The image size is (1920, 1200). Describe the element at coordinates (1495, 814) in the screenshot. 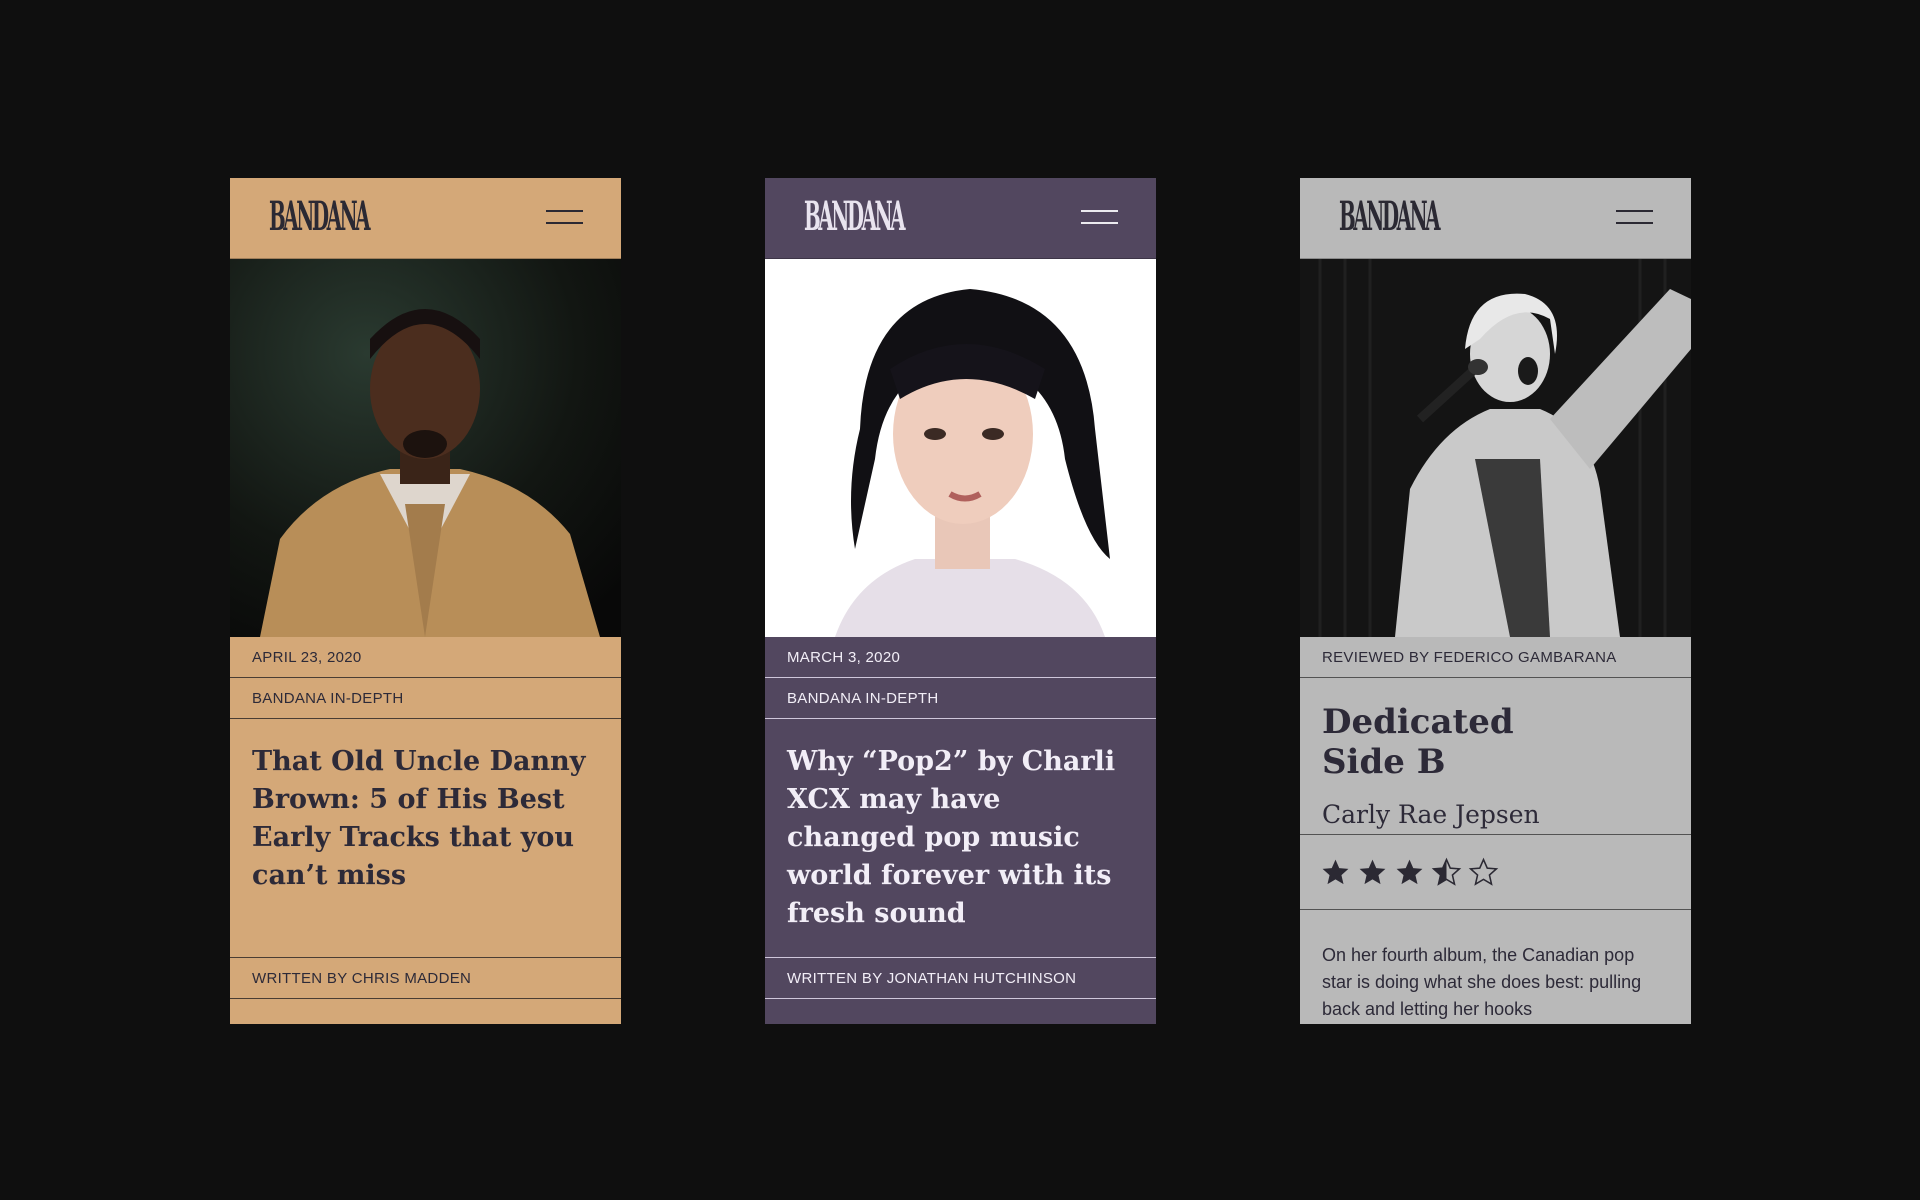

I see `artist-name: Carly Rae Jepsen` at that location.